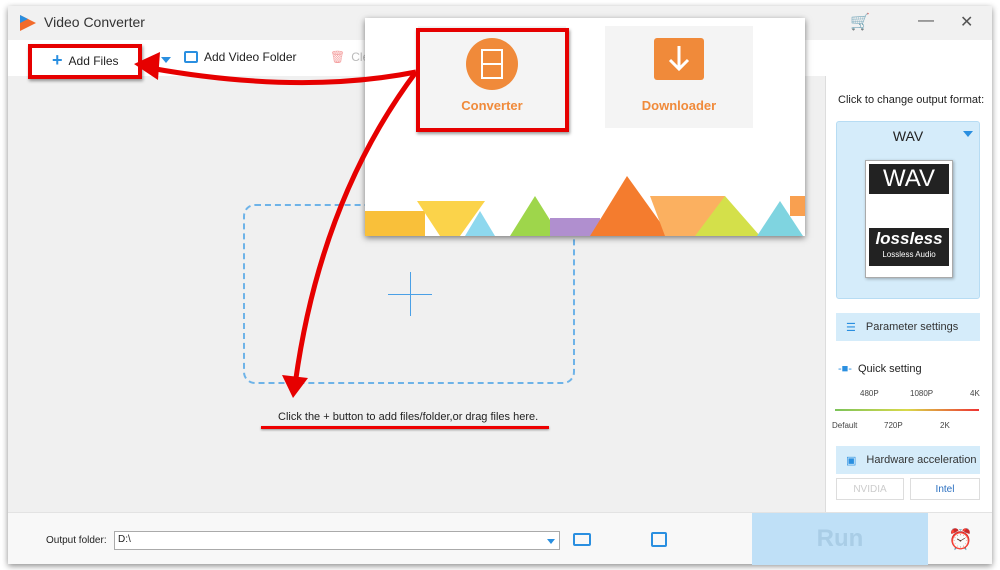 This screenshot has height=570, width=1000. I want to click on alarm-clock-icon: ⏰, so click(960, 539).